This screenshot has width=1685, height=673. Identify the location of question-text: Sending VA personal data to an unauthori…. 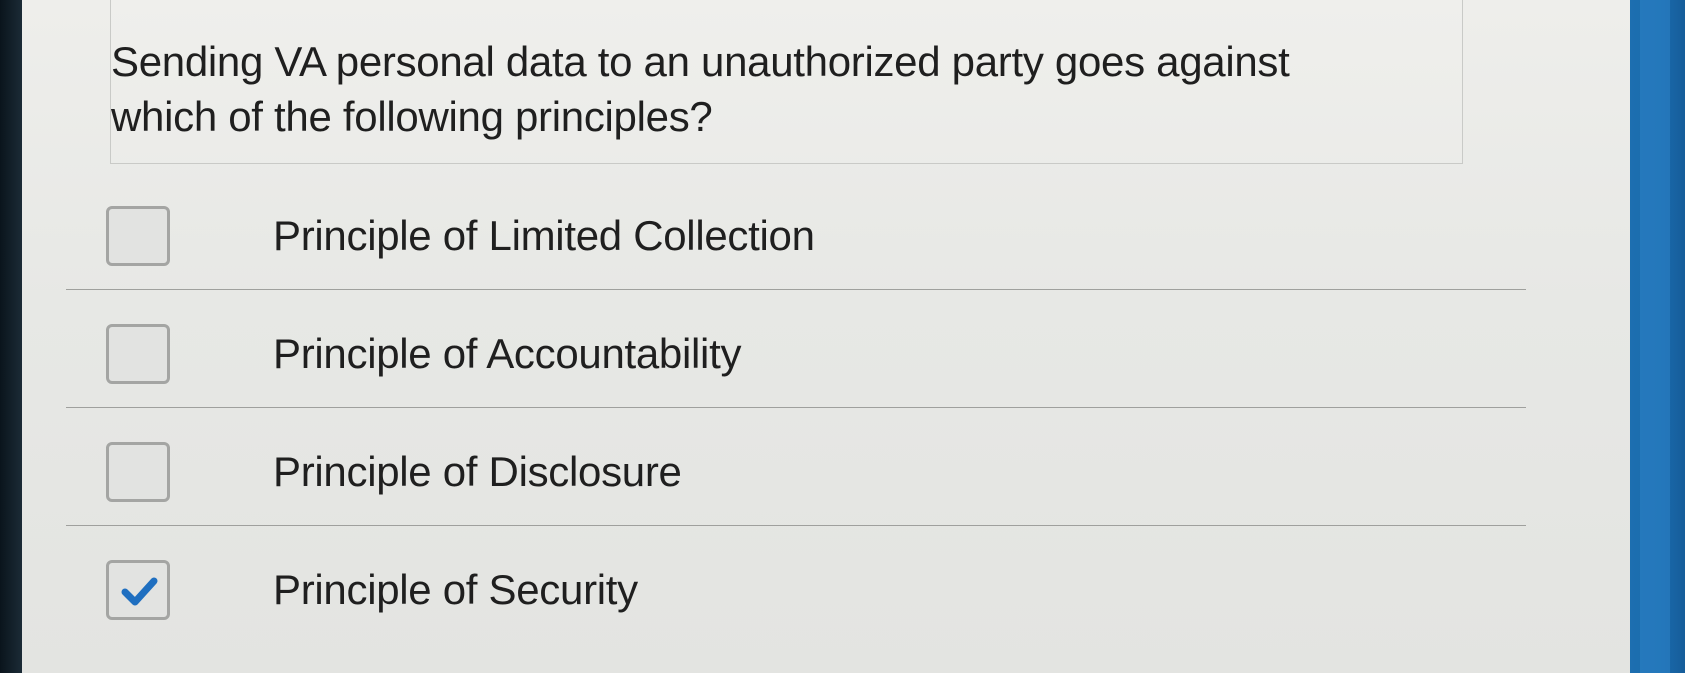
(700, 89).